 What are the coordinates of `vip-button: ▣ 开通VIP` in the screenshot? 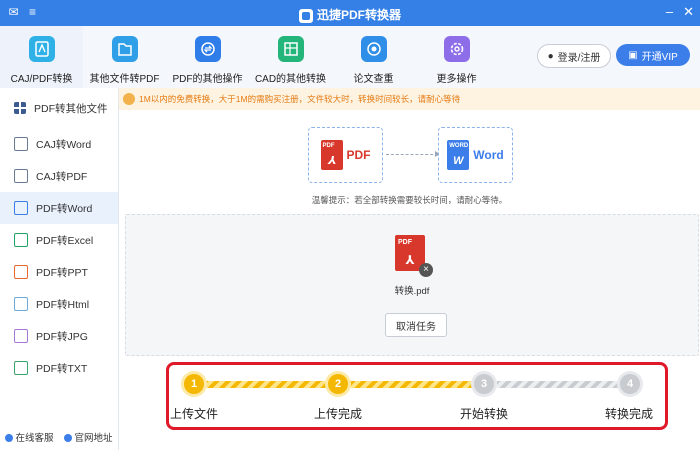 It's located at (653, 55).